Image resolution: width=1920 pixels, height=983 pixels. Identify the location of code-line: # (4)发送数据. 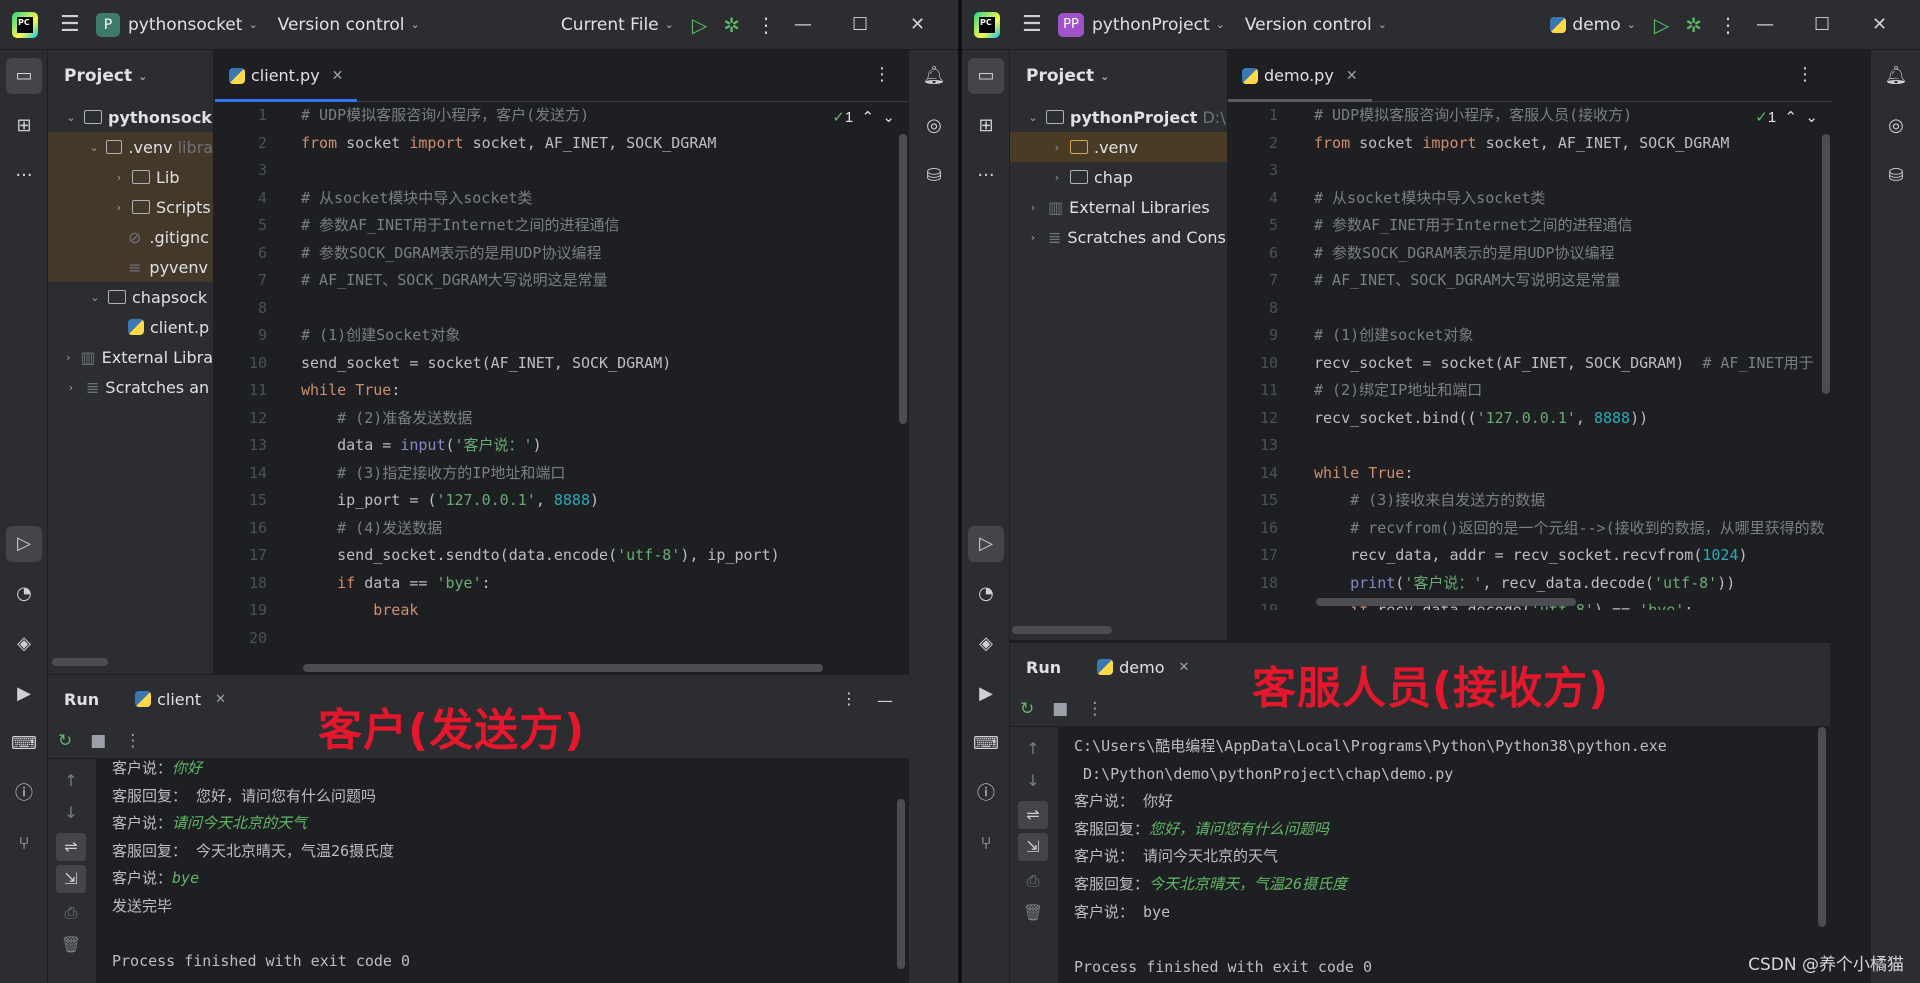
(540, 529).